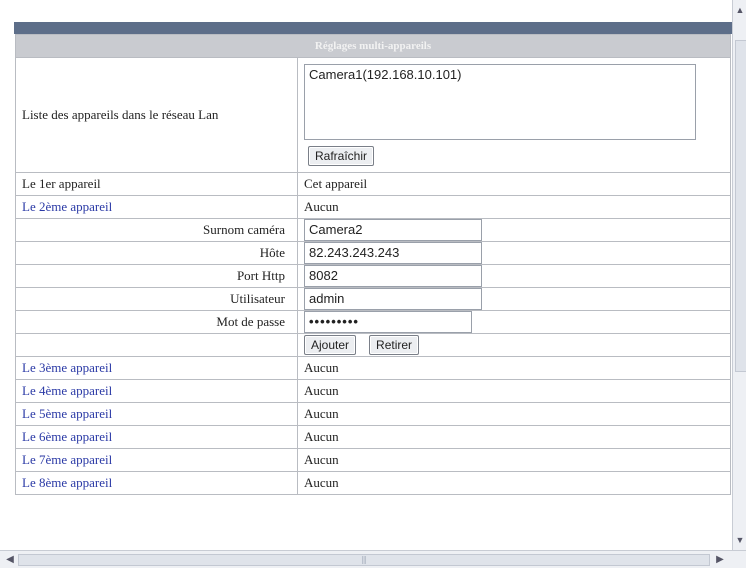 The image size is (746, 568). I want to click on port-label: Port Http, so click(156, 276).